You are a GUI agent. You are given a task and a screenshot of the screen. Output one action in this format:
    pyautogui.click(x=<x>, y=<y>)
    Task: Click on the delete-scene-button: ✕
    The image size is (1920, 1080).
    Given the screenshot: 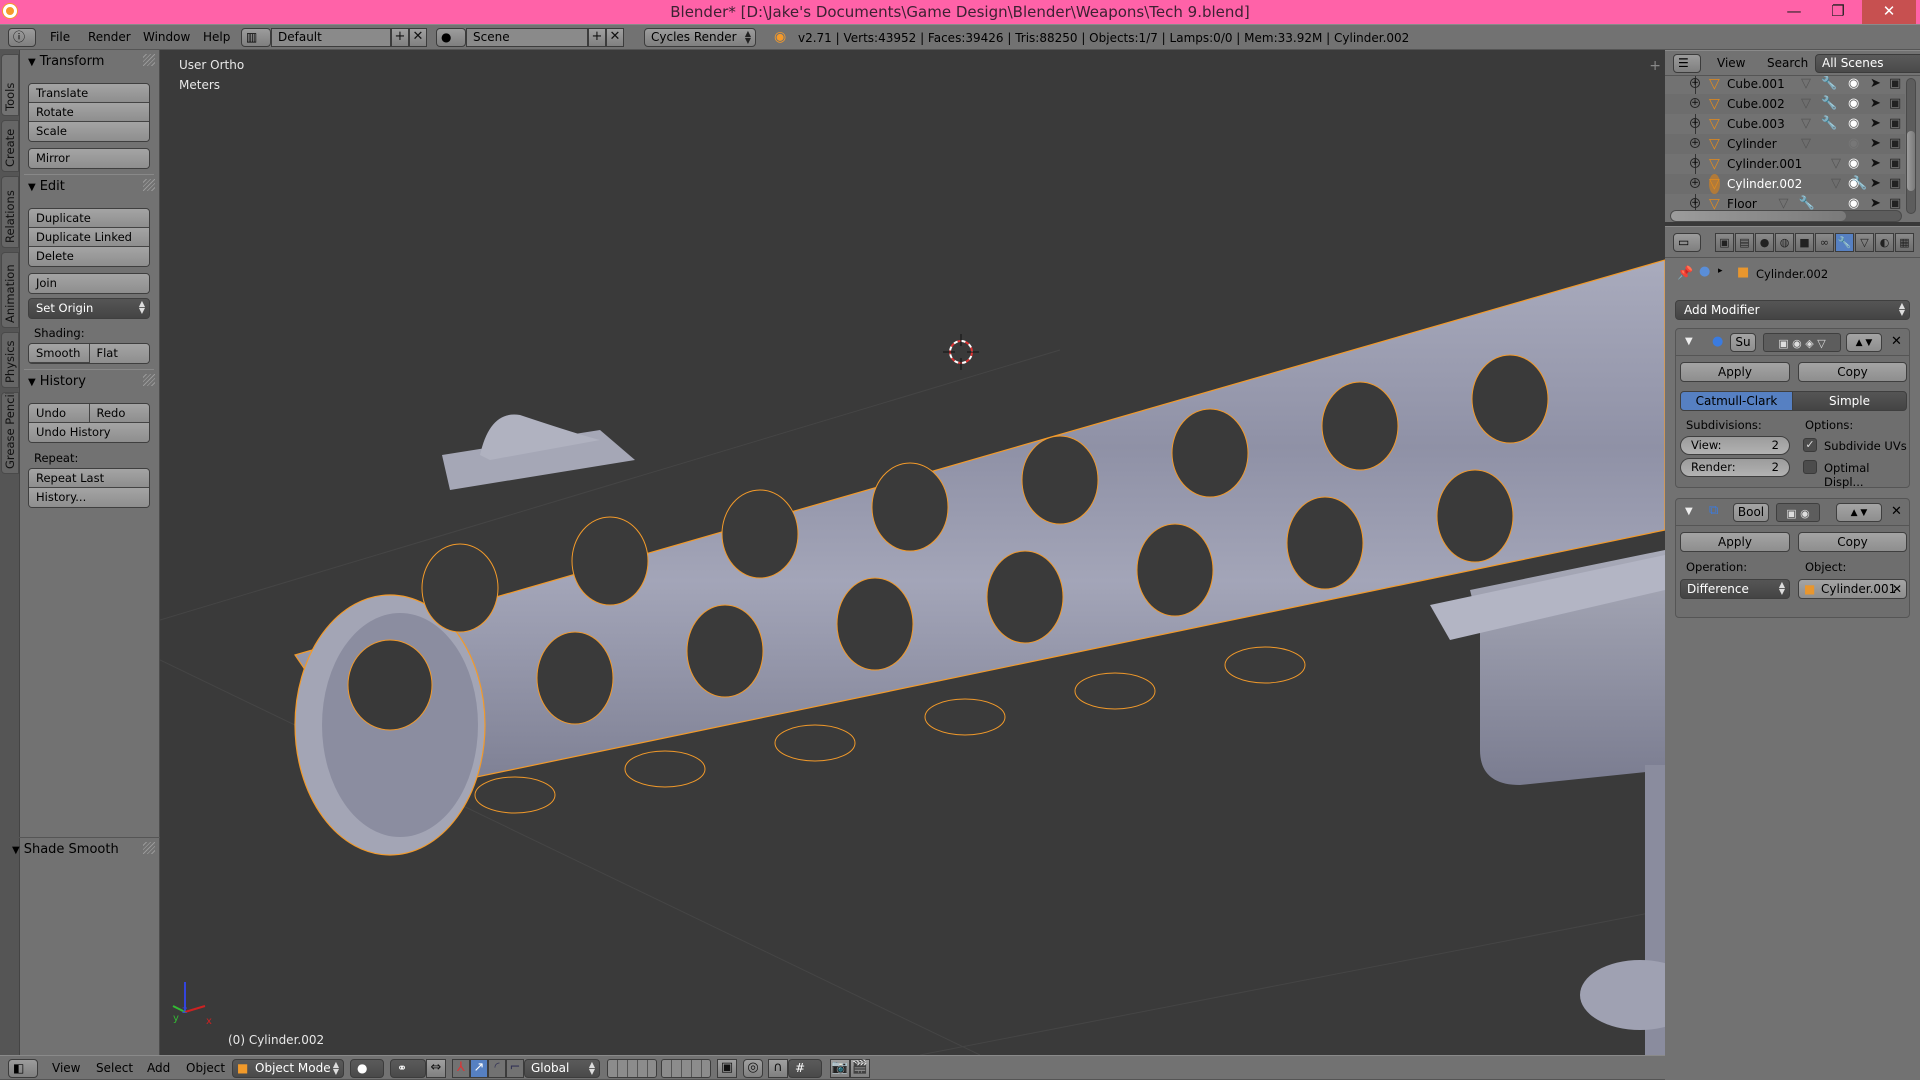 What is the action you would take?
    pyautogui.click(x=615, y=37)
    